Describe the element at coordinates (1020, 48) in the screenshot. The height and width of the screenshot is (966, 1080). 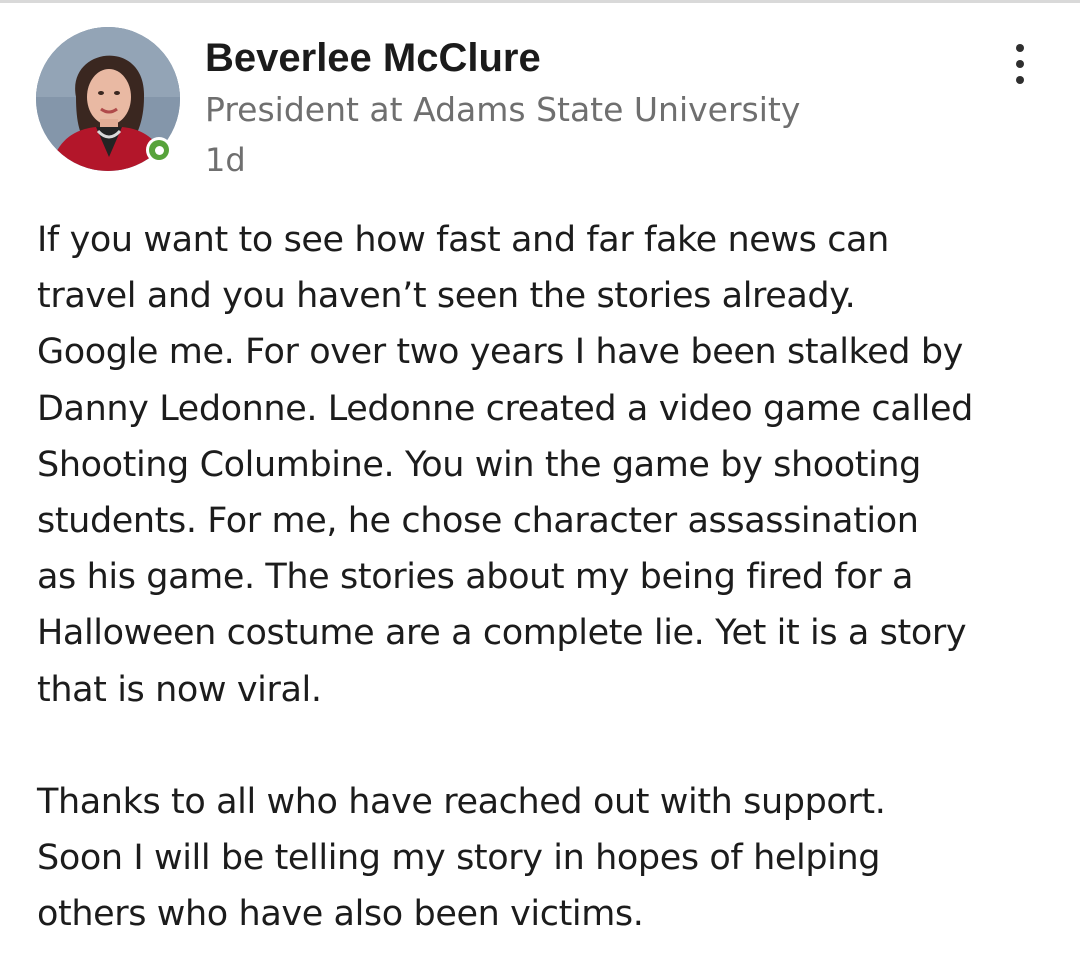
I see `more-vertical-icon` at that location.